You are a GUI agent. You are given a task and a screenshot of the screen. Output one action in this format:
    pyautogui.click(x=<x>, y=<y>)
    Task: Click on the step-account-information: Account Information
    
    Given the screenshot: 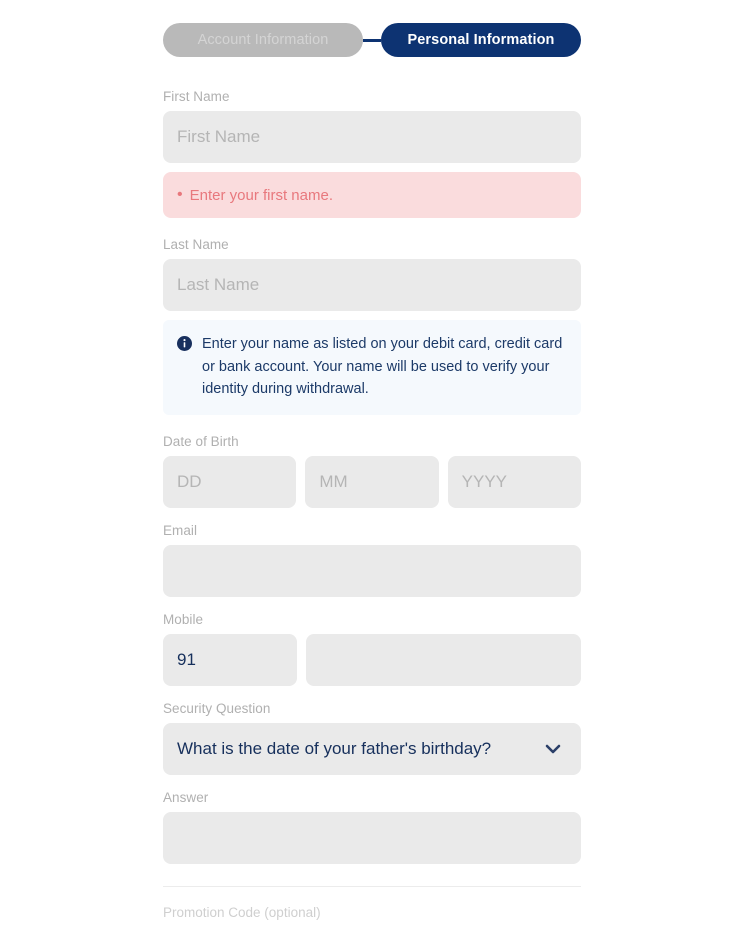 What is the action you would take?
    pyautogui.click(x=263, y=40)
    